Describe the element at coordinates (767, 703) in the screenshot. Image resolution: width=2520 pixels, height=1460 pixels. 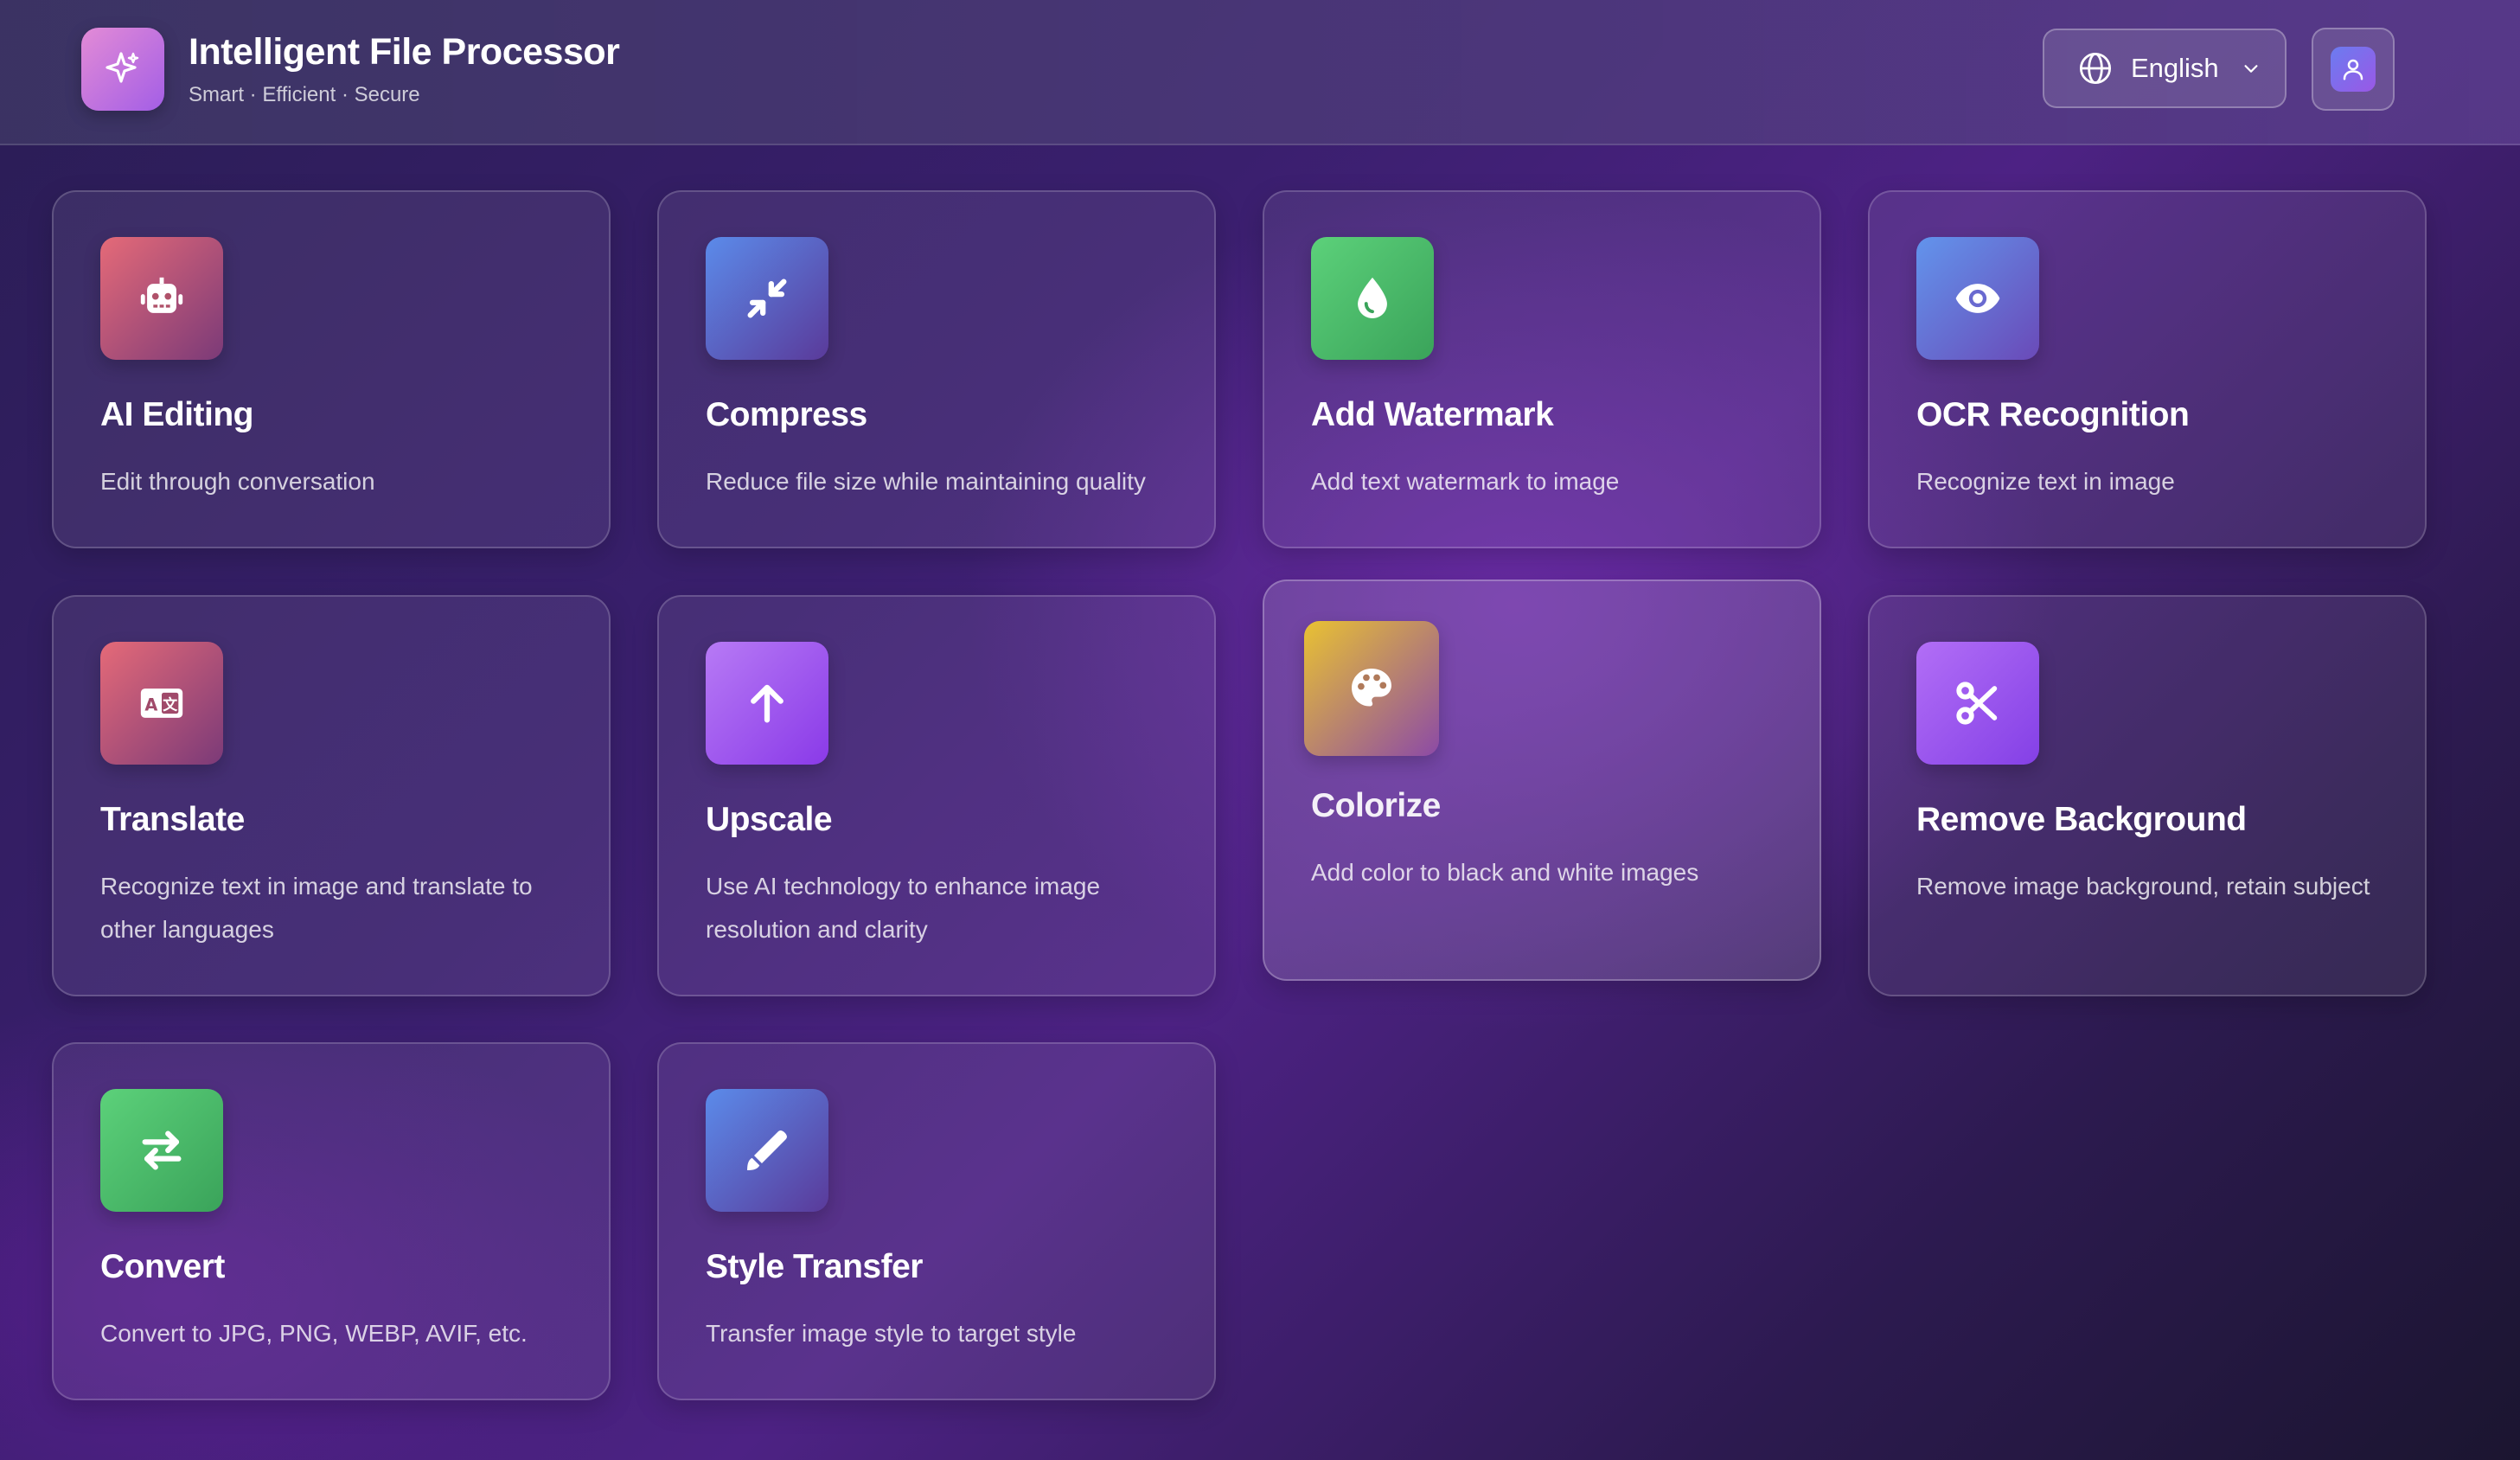
I see `arrow-up-icon` at that location.